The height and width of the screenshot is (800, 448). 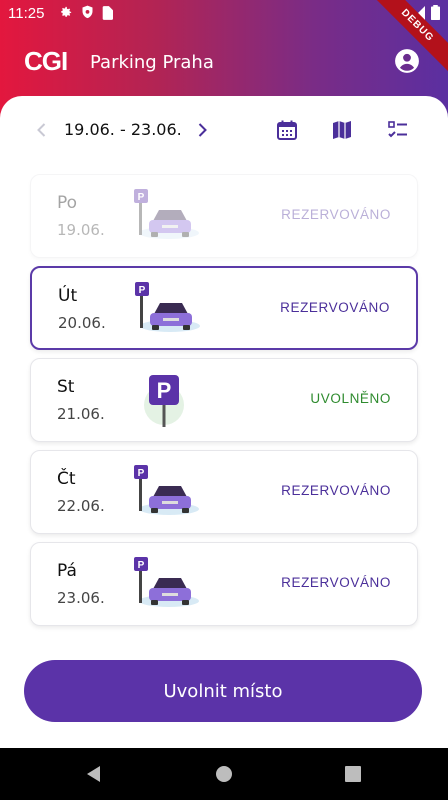 What do you see at coordinates (287, 130) in the screenshot?
I see `calendar-icon` at bounding box center [287, 130].